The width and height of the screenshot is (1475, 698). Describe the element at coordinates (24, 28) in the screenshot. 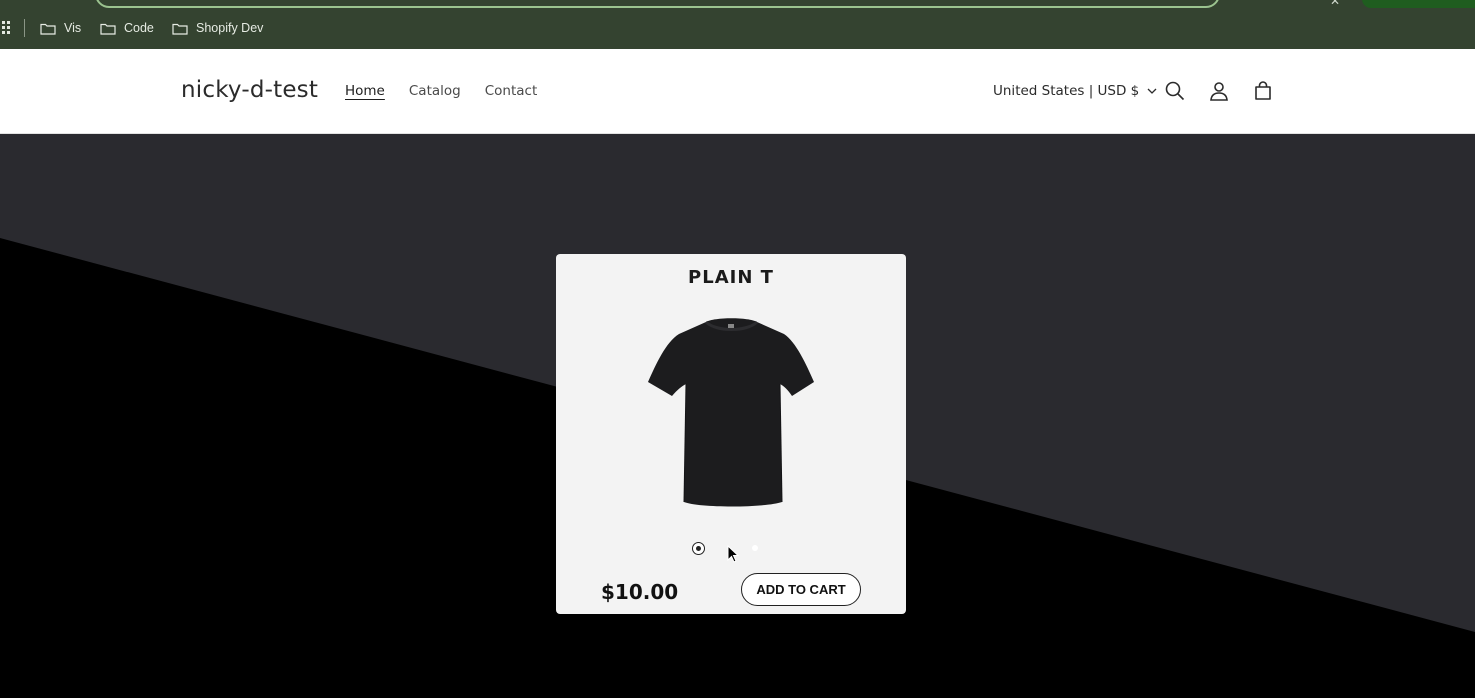

I see `bookmark-separator` at that location.